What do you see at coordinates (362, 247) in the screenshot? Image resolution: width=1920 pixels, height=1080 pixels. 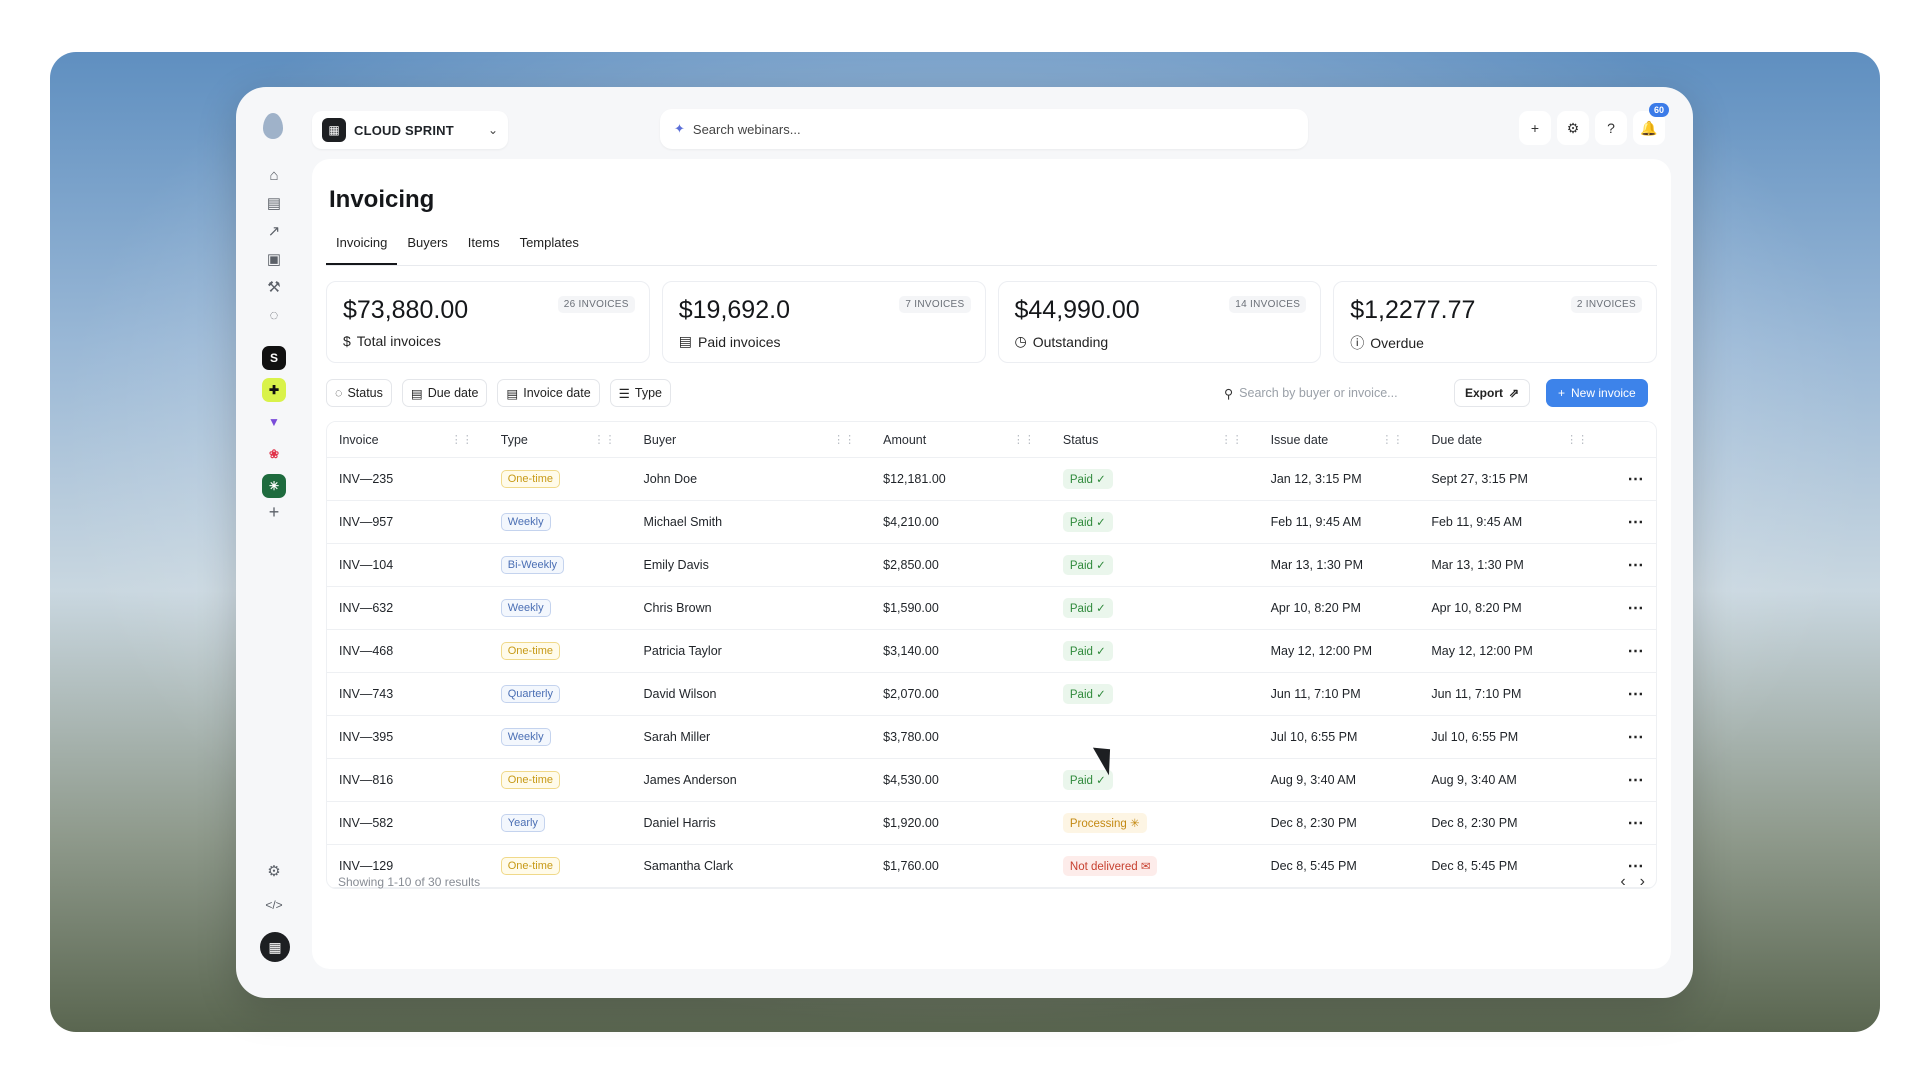 I see `tab-invoicing: Invoicing` at bounding box center [362, 247].